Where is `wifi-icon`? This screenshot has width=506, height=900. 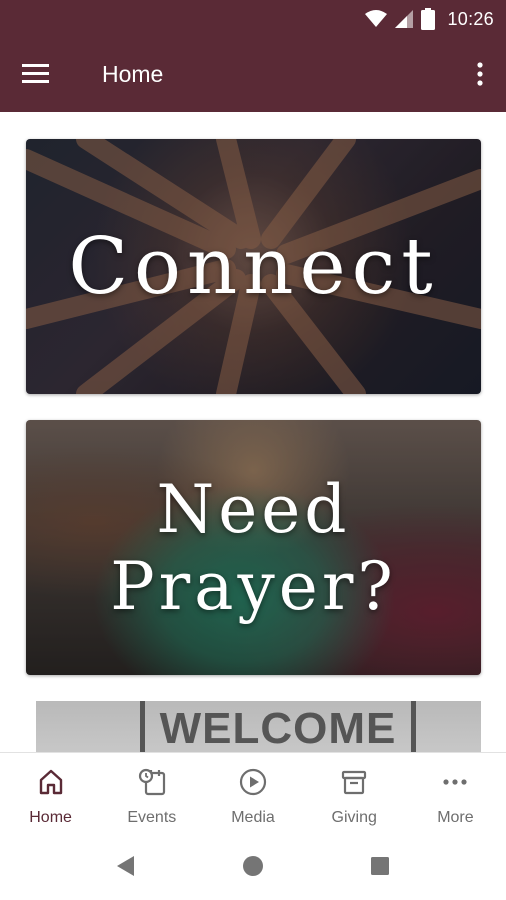
wifi-icon is located at coordinates (376, 18).